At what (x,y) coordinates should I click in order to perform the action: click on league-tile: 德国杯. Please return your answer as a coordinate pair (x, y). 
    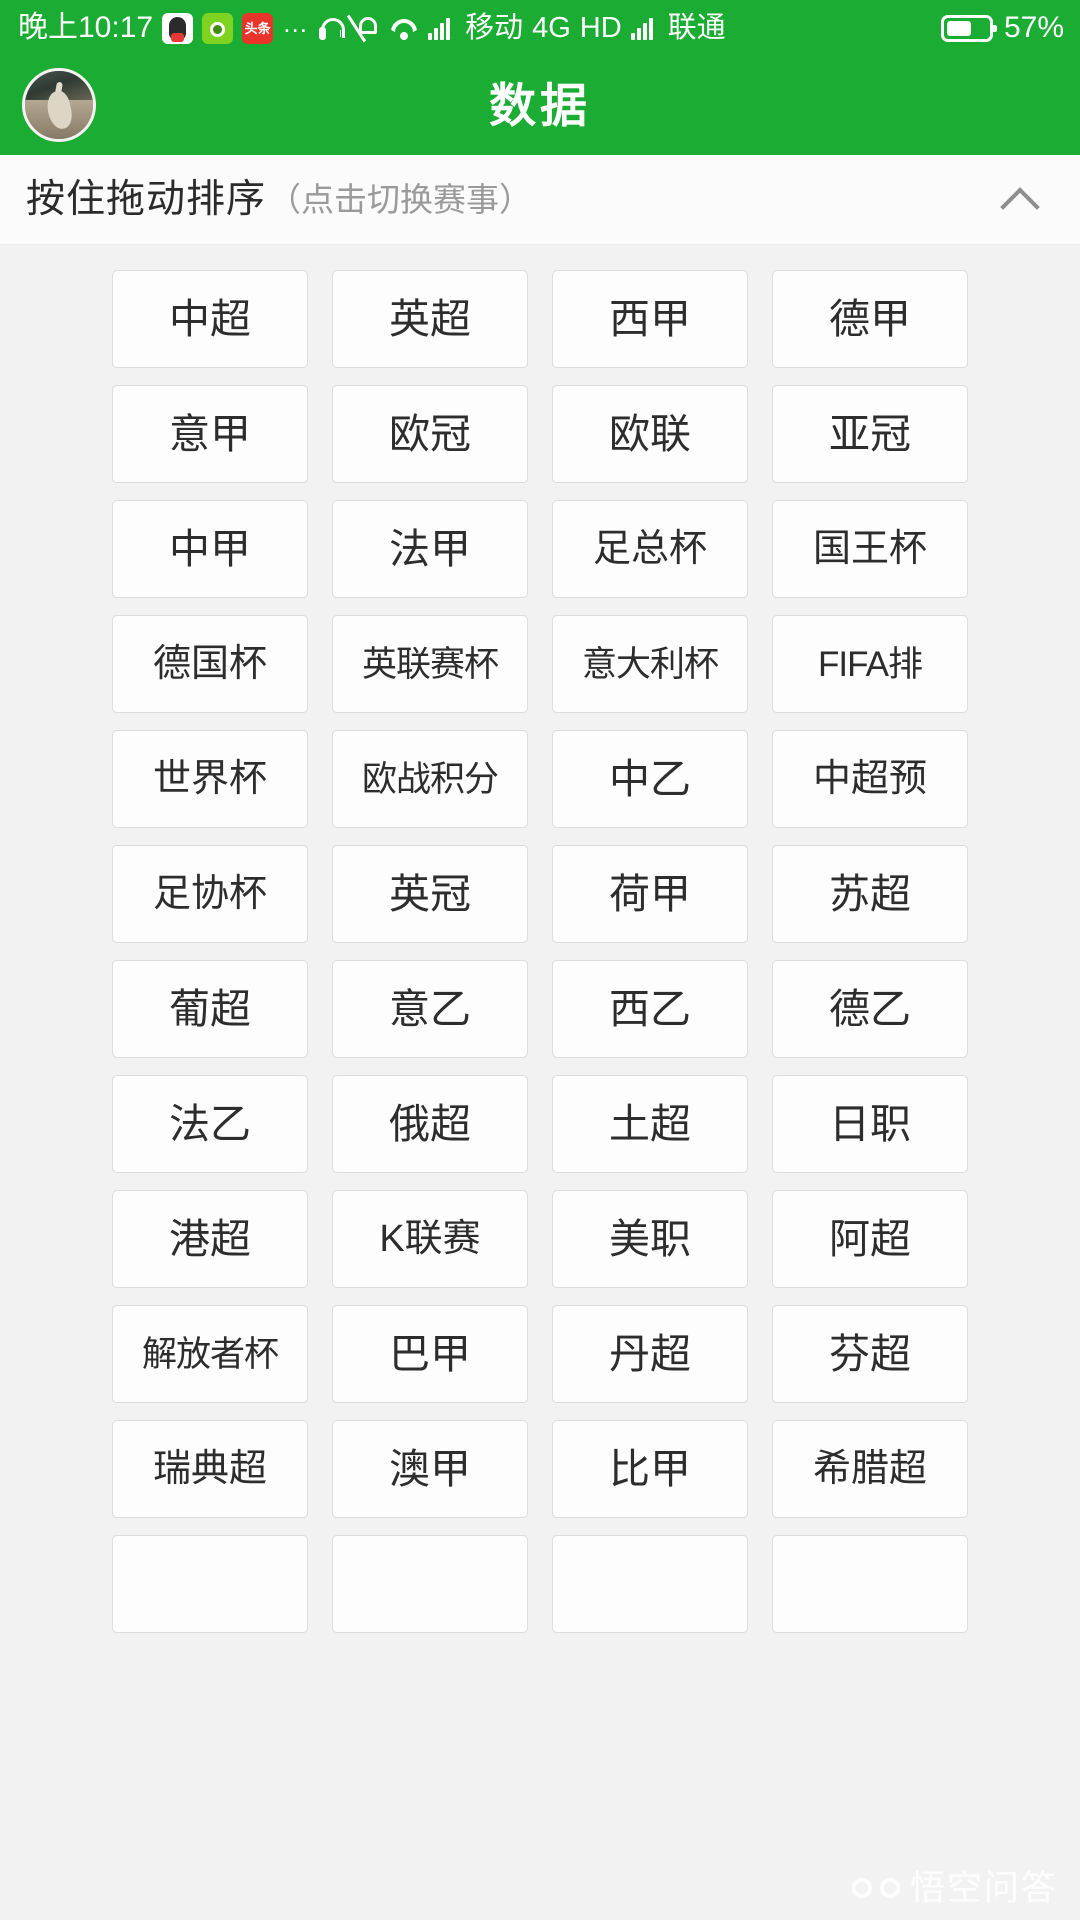
    Looking at the image, I should click on (210, 664).